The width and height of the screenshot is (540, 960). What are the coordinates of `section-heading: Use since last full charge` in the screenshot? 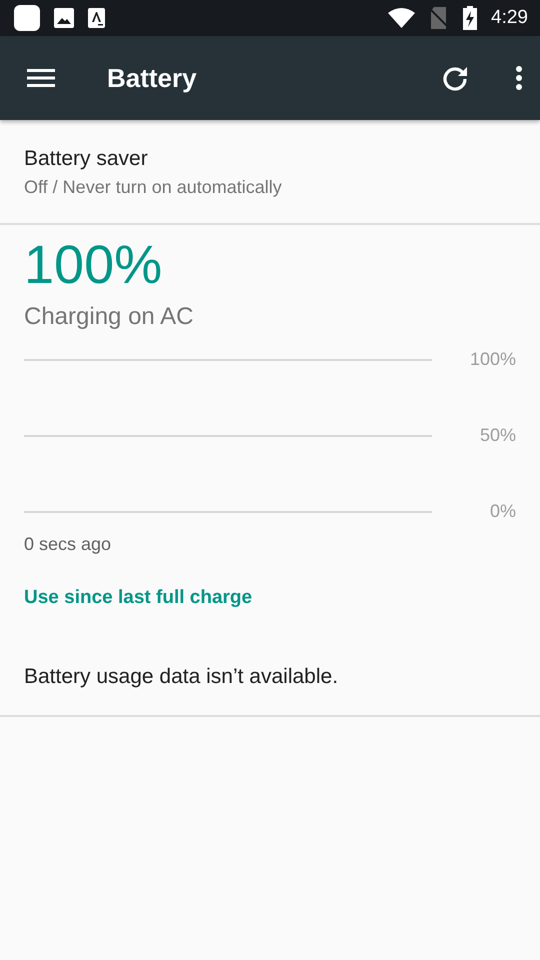 It's located at (138, 597).